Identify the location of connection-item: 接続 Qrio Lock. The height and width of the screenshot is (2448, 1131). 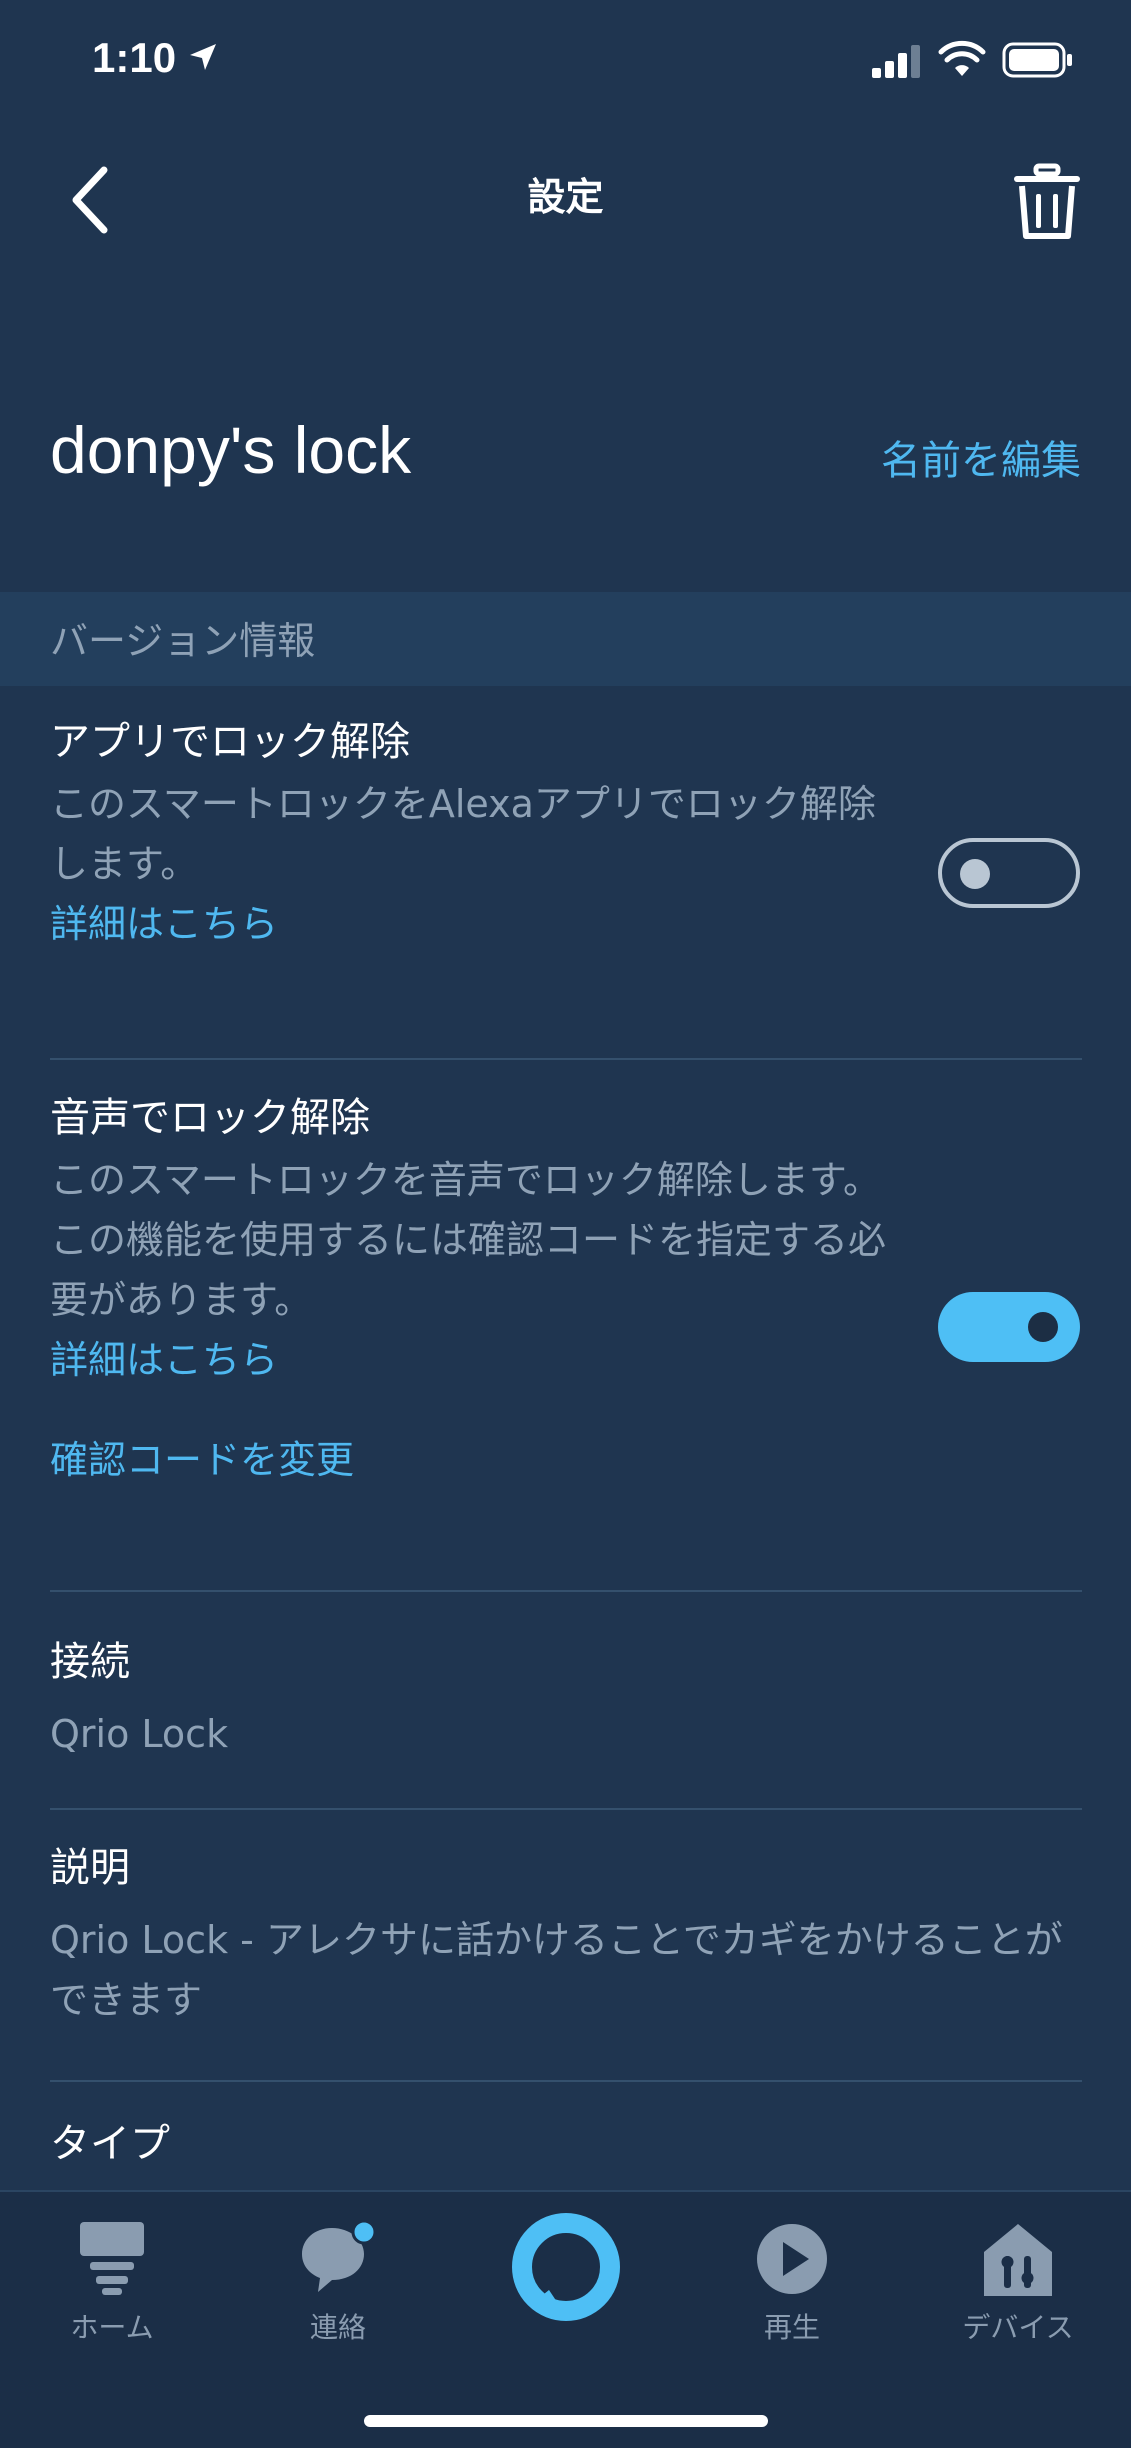
(566, 1698).